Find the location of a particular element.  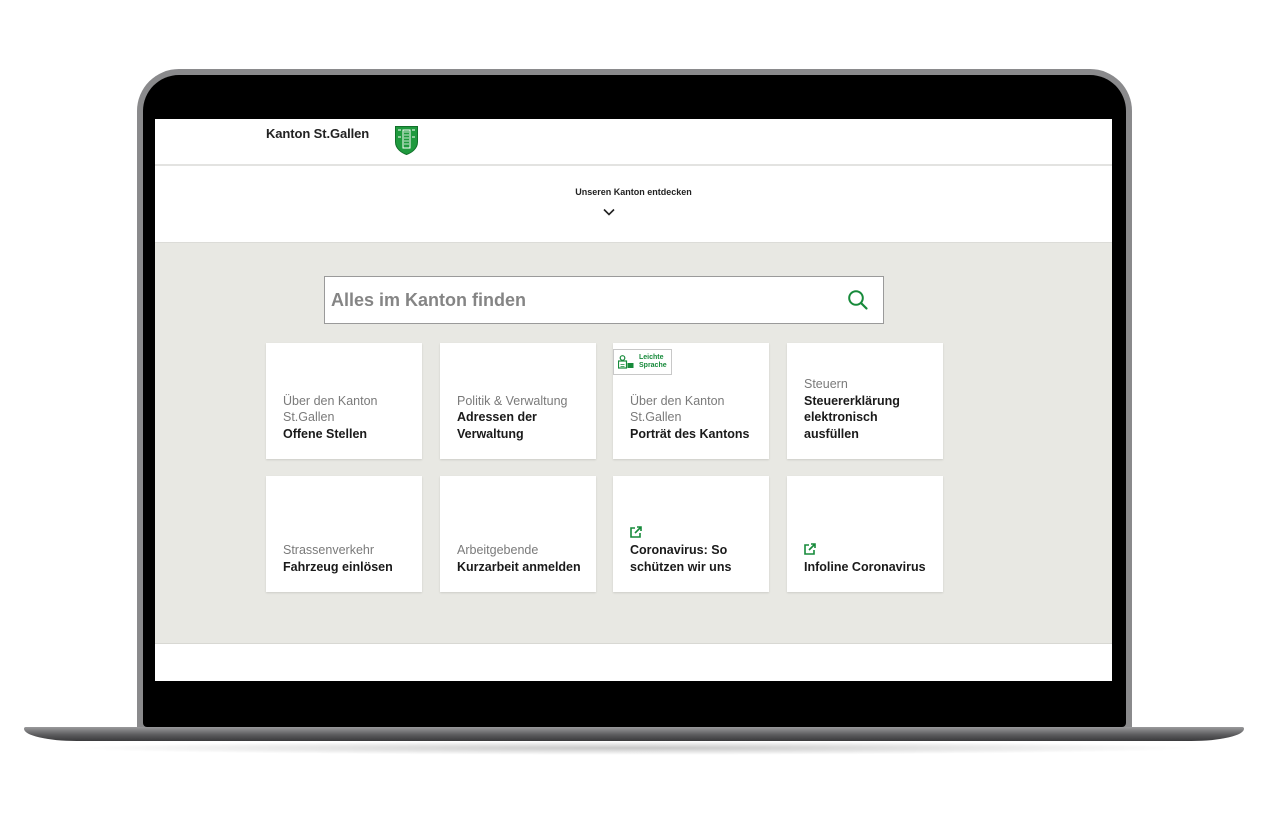

laptop-shadow is located at coordinates (635, 748).